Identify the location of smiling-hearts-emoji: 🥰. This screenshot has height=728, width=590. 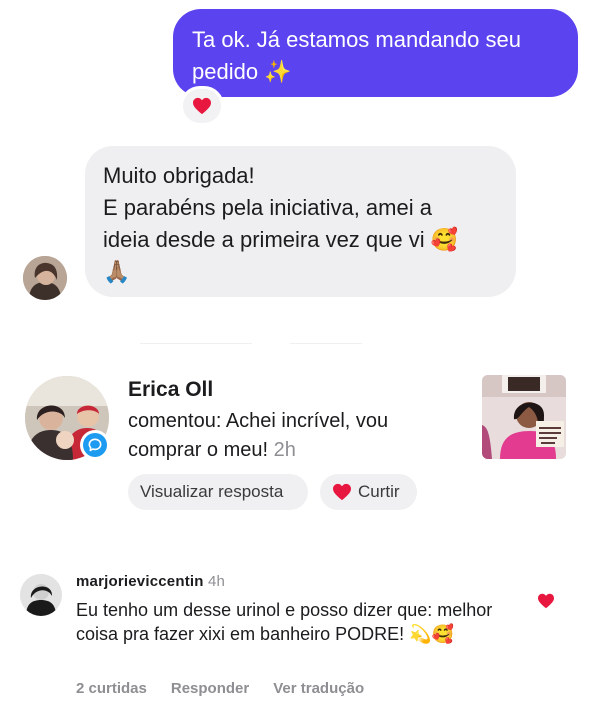
(444, 239).